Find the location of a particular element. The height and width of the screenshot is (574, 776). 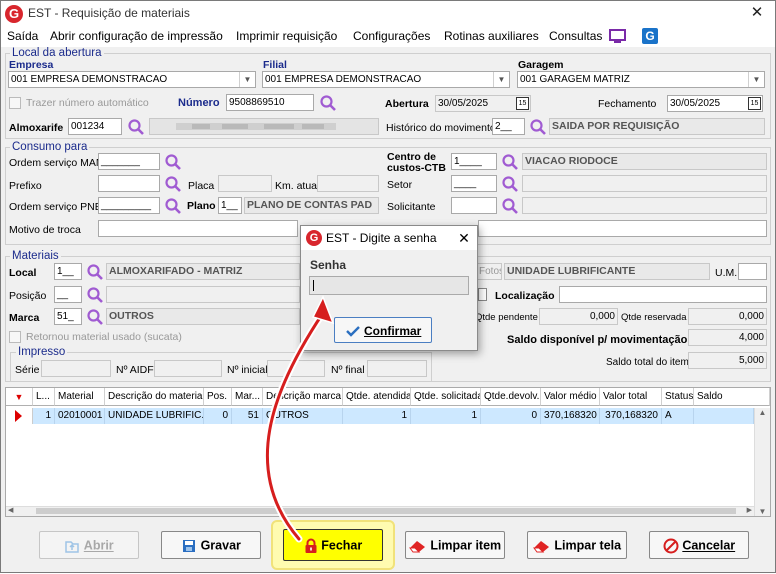

menu-imprimir-requisicao: Imprimir requisição is located at coordinates (286, 36).